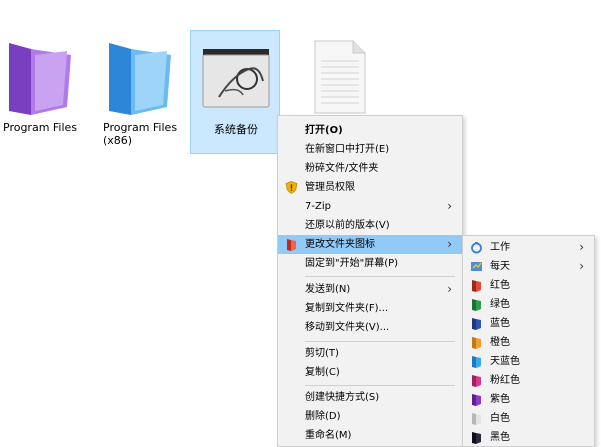 The width and height of the screenshot is (601, 447). I want to click on shield-icon, so click(291, 187).